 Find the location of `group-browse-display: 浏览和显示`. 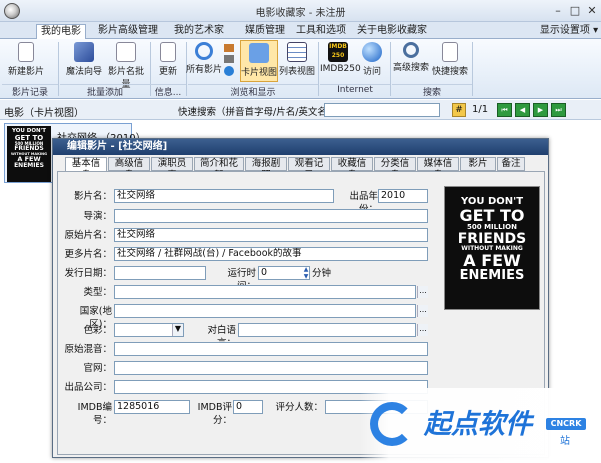

group-browse-display: 浏览和显示 is located at coordinates (253, 91).